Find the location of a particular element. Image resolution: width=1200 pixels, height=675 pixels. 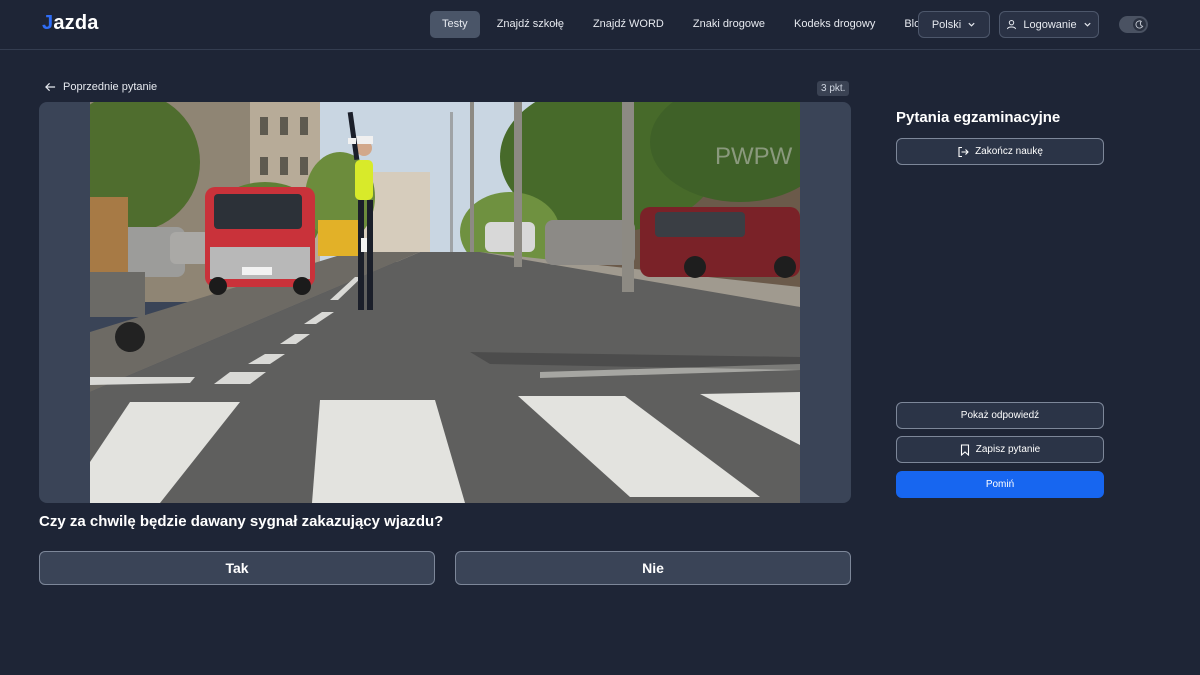

login-button: Logowanie is located at coordinates (1049, 24).